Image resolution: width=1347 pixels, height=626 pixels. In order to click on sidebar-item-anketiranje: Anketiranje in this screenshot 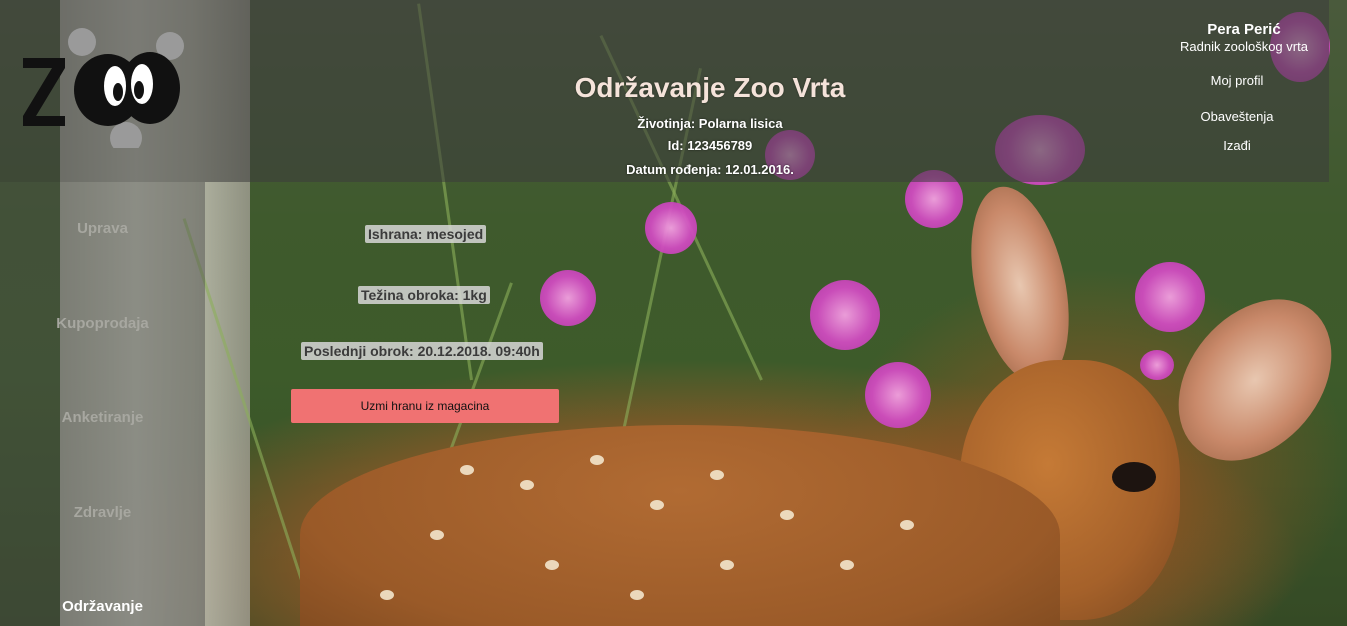, I will do `click(102, 417)`.